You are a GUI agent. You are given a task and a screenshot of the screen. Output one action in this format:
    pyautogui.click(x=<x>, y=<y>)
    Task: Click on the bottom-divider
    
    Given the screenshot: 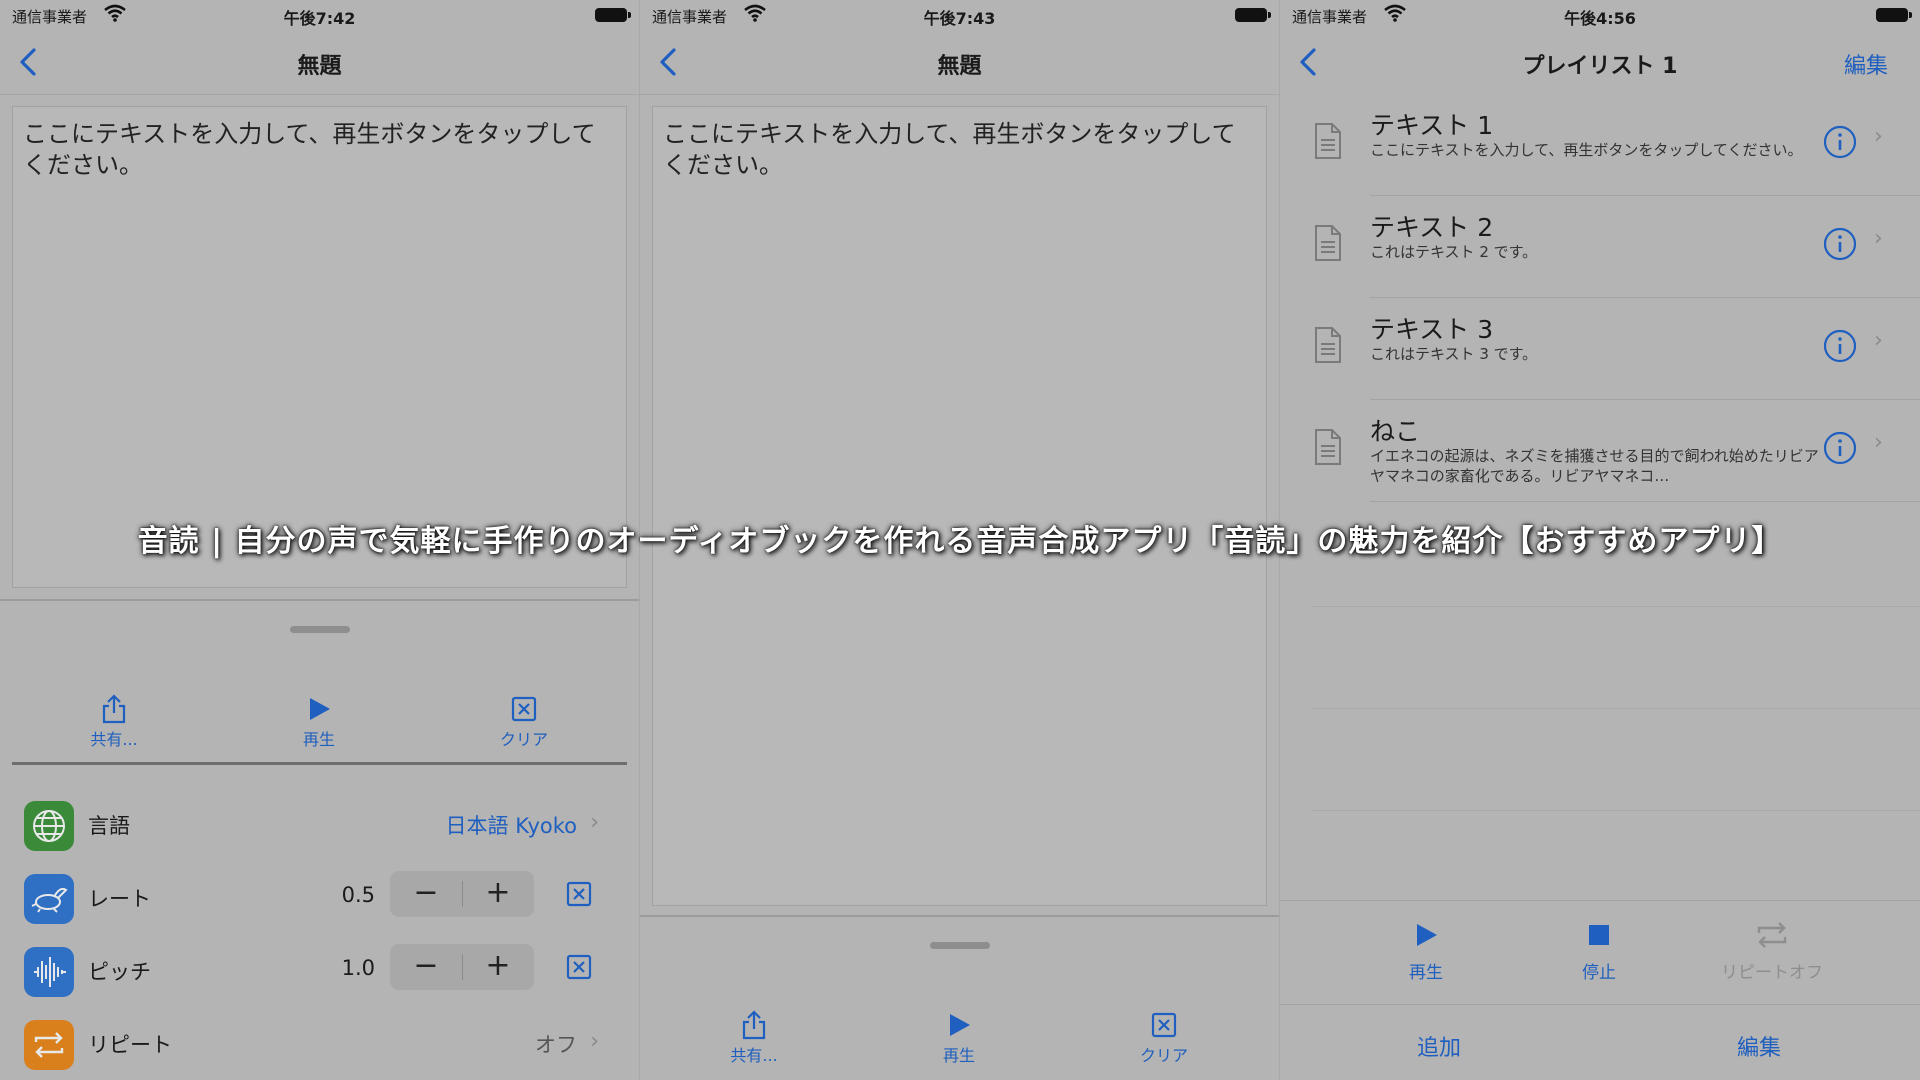 What is the action you would take?
    pyautogui.click(x=1600, y=1004)
    